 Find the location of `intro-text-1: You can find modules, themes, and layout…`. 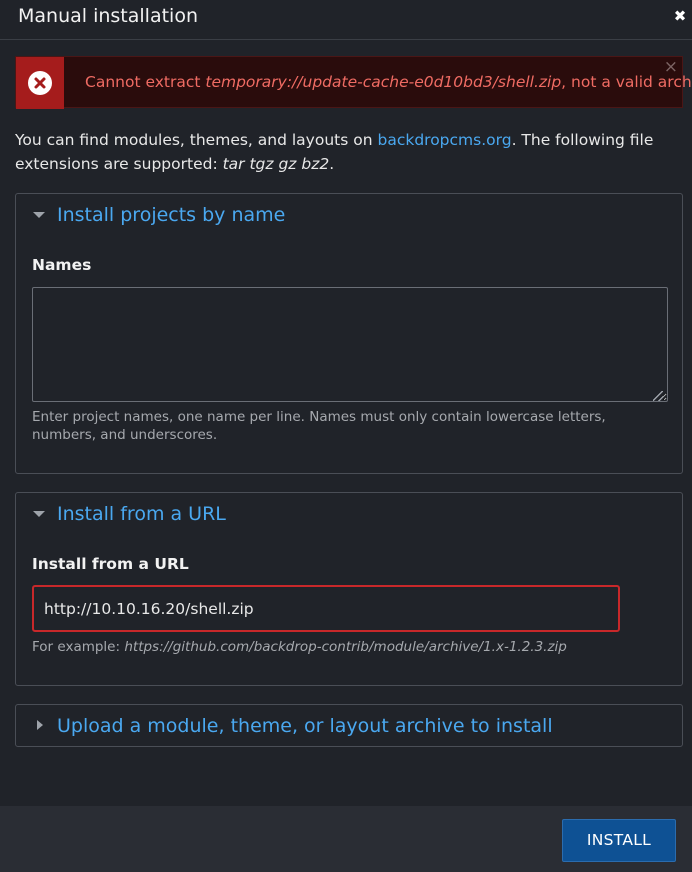

intro-text-1: You can find modules, themes, and layout… is located at coordinates (196, 140).